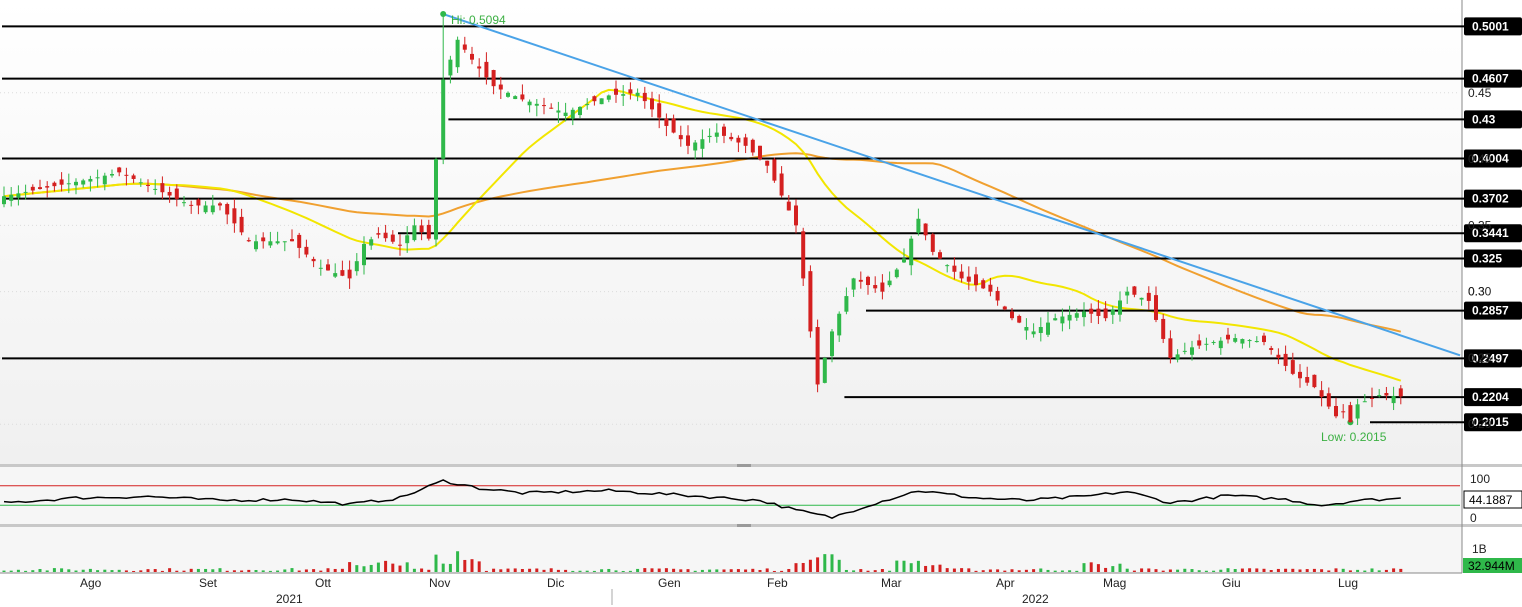 The height and width of the screenshot is (607, 1522). I want to click on rsi-tick-100: 100, so click(1480, 479).